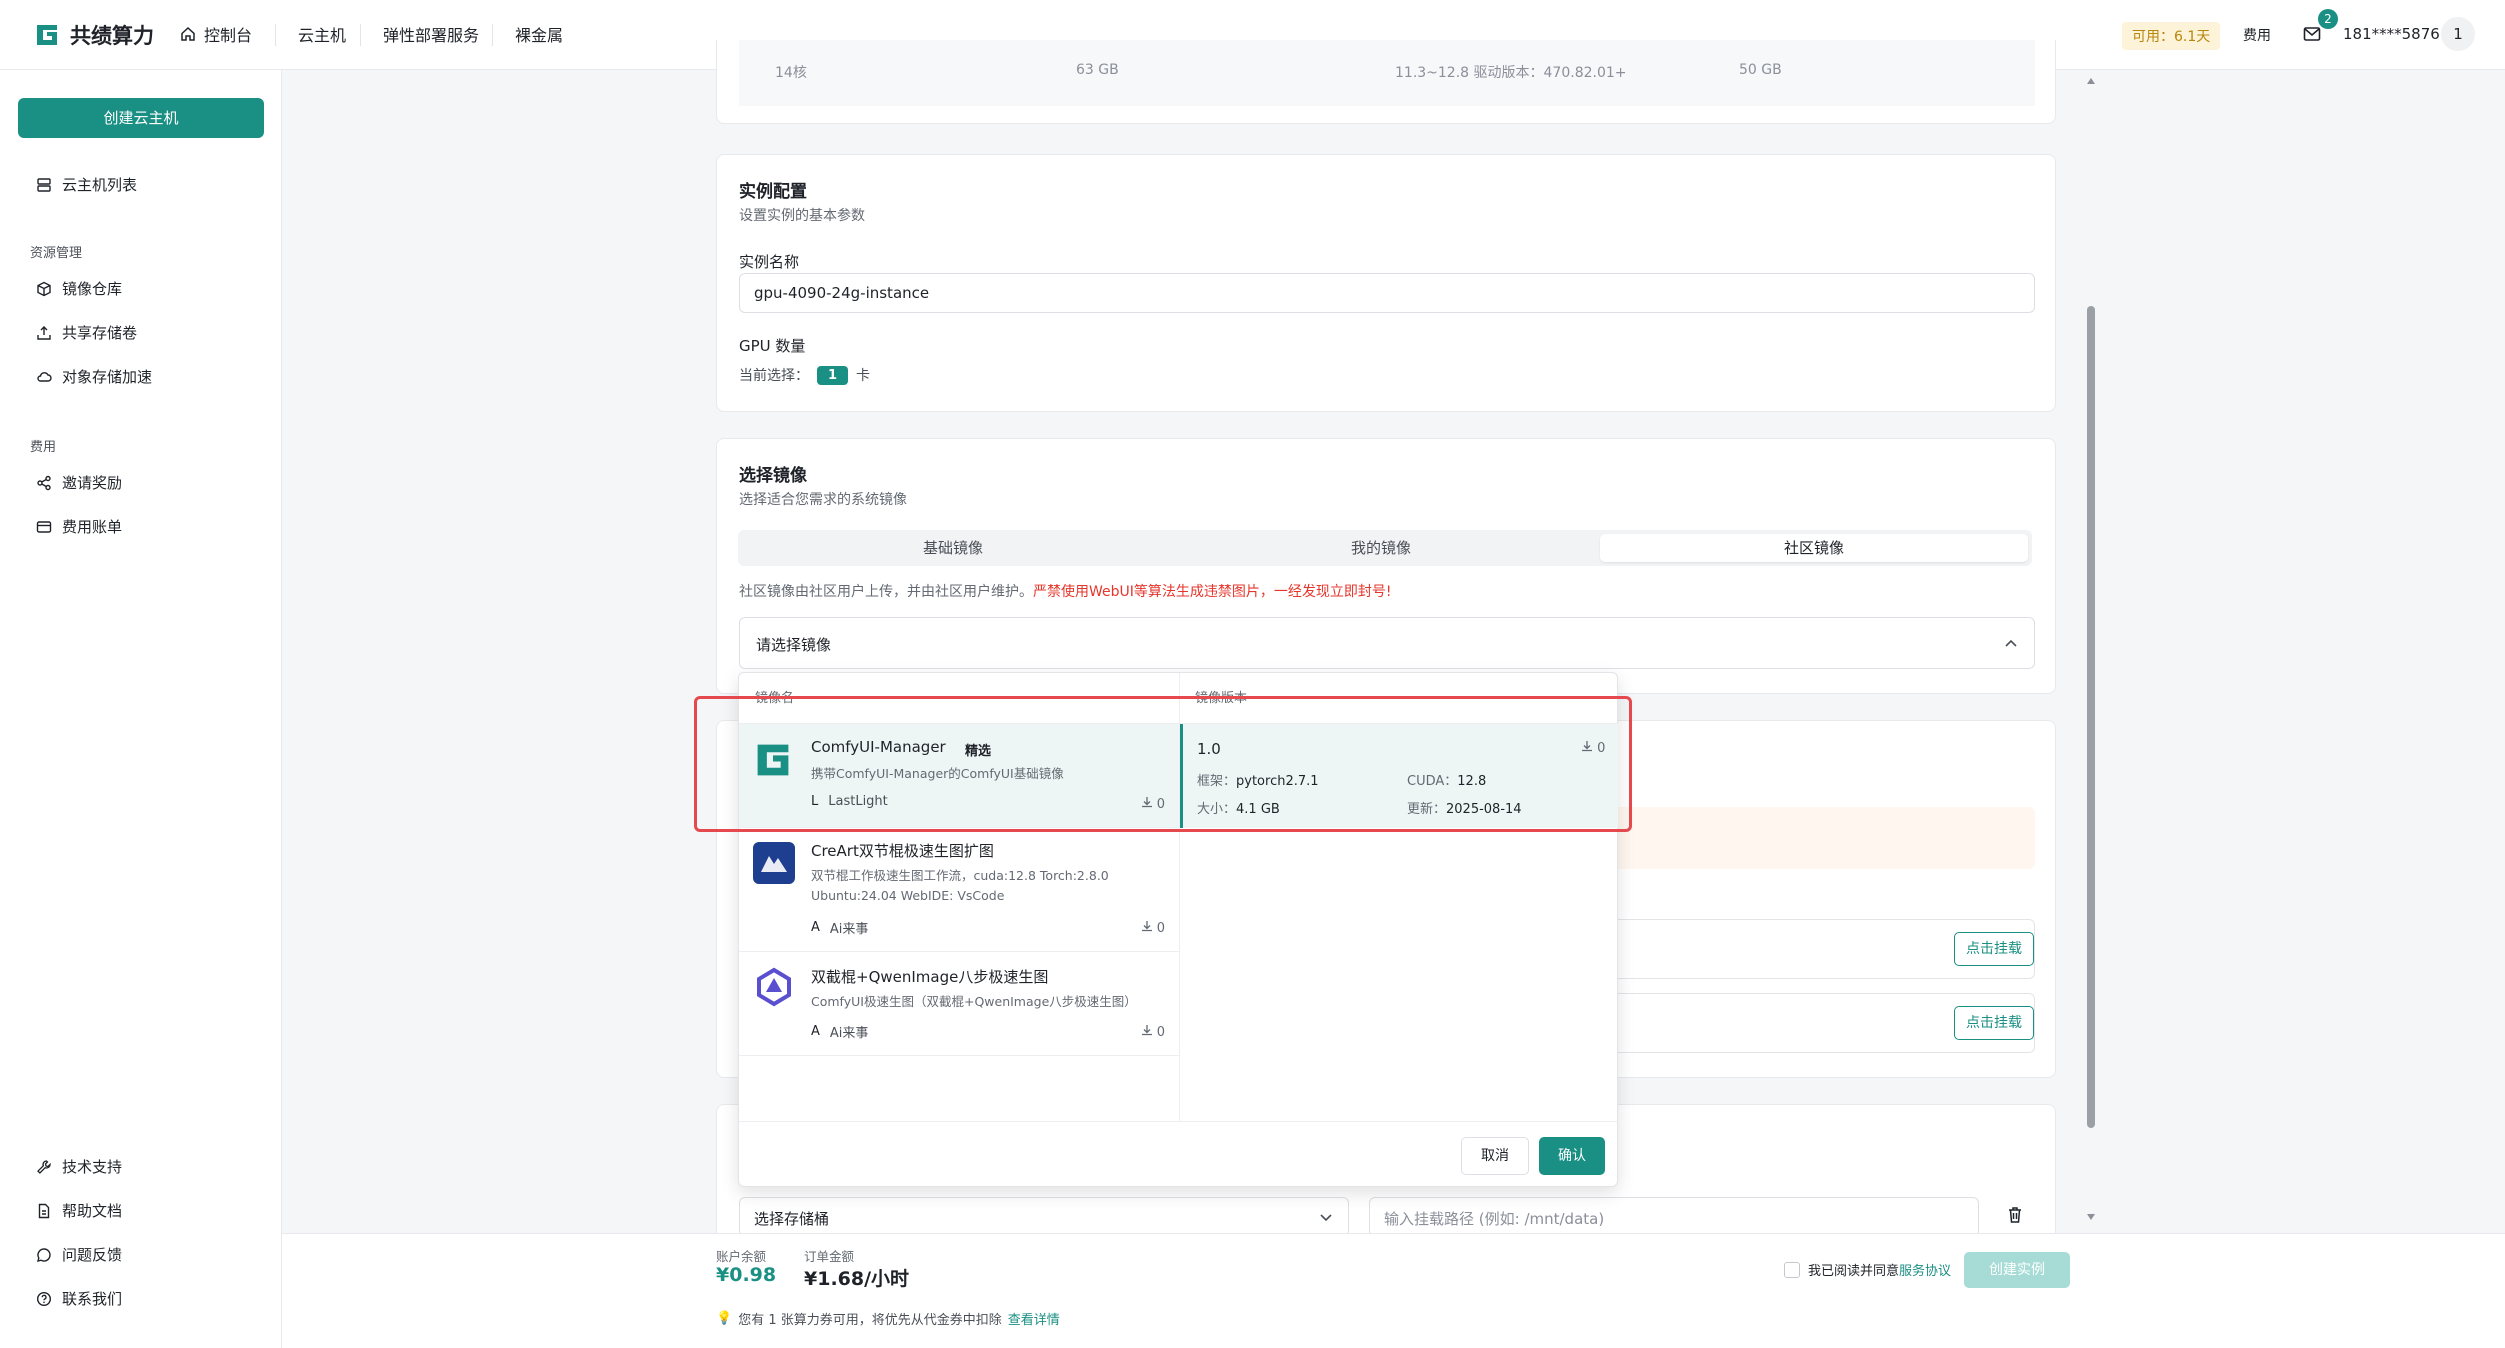  What do you see at coordinates (2391, 34) in the screenshot?
I see `user-phone: 181****5876` at bounding box center [2391, 34].